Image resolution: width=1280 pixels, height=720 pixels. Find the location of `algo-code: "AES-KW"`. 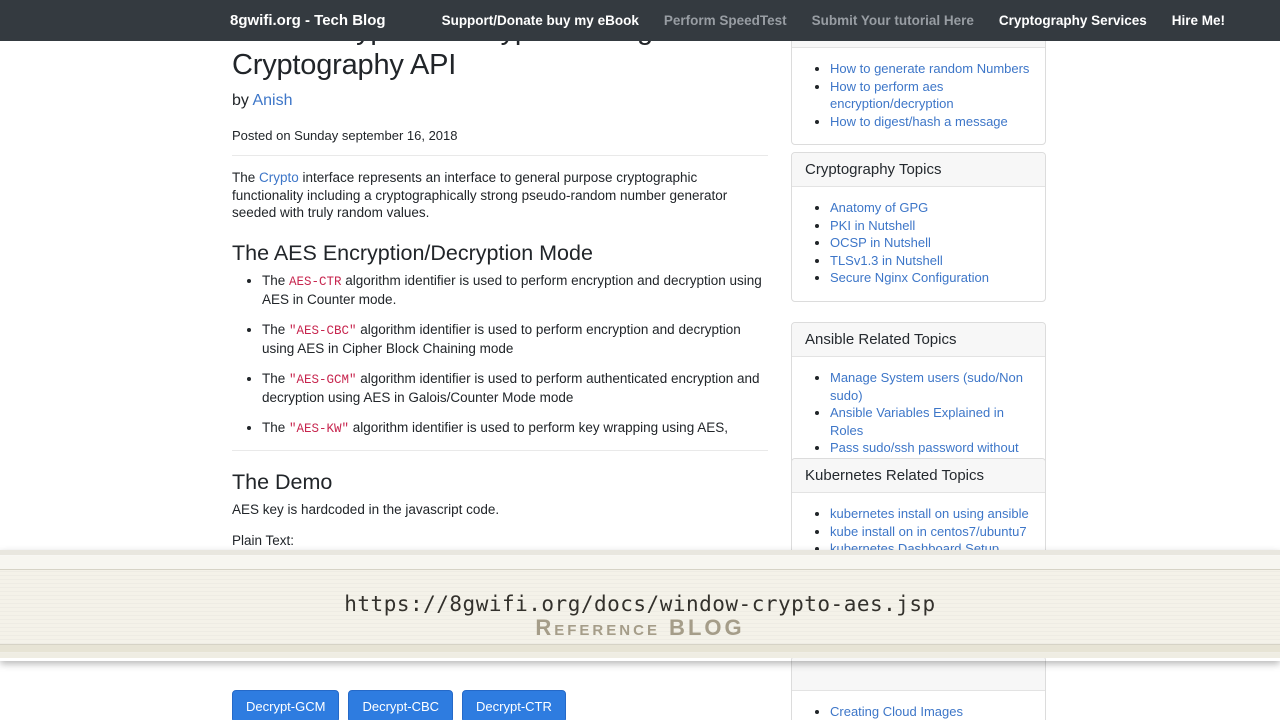

algo-code: "AES-KW" is located at coordinates (319, 428).